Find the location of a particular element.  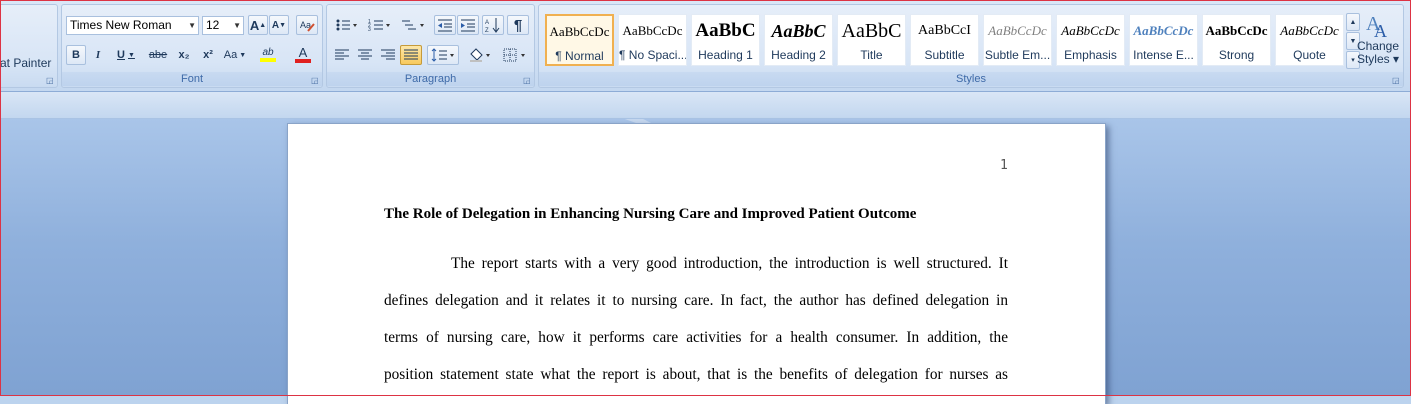

format-painter-label: at Painter is located at coordinates (26, 63).